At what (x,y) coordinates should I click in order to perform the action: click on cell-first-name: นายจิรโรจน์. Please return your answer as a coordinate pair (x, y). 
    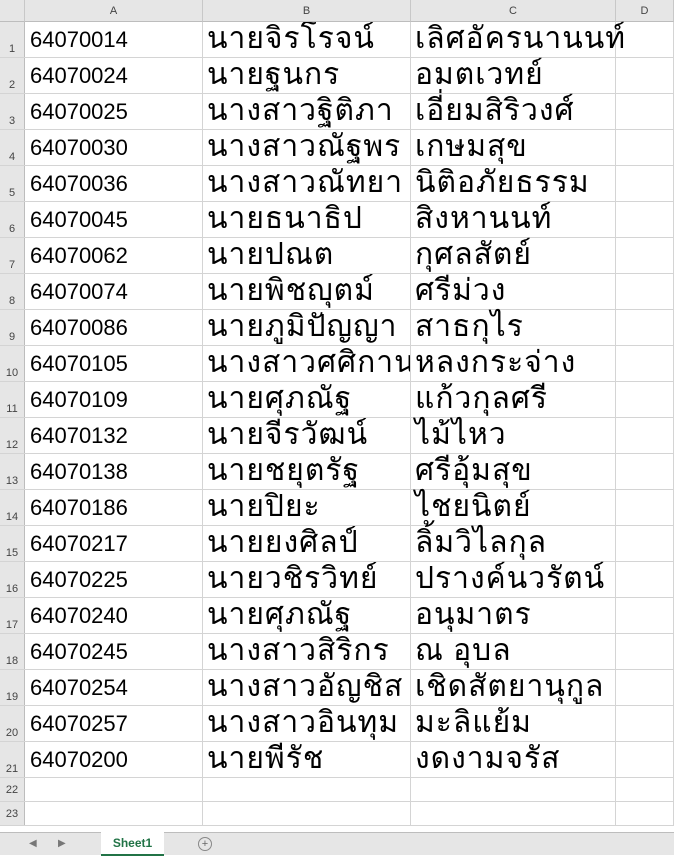
    Looking at the image, I should click on (307, 39).